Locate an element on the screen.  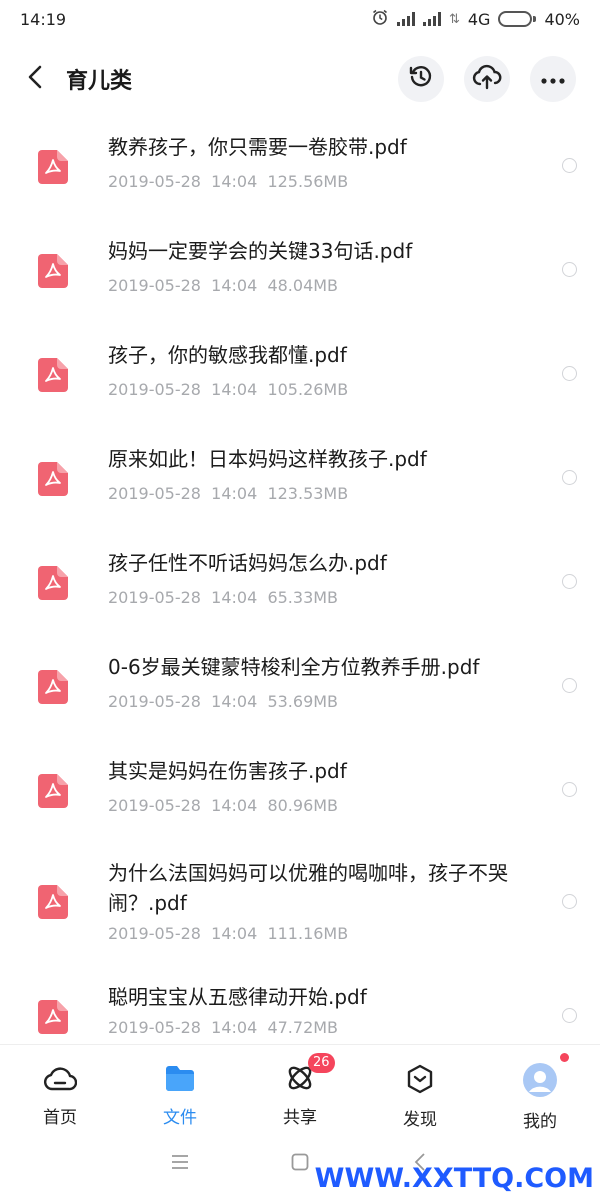
more-icon is located at coordinates (553, 79).